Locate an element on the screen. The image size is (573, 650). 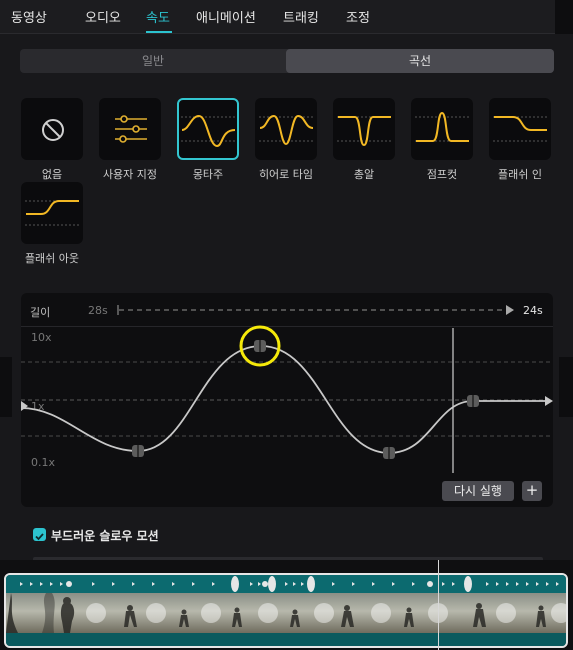
reset-button: 다시 실행 is located at coordinates (478, 491).